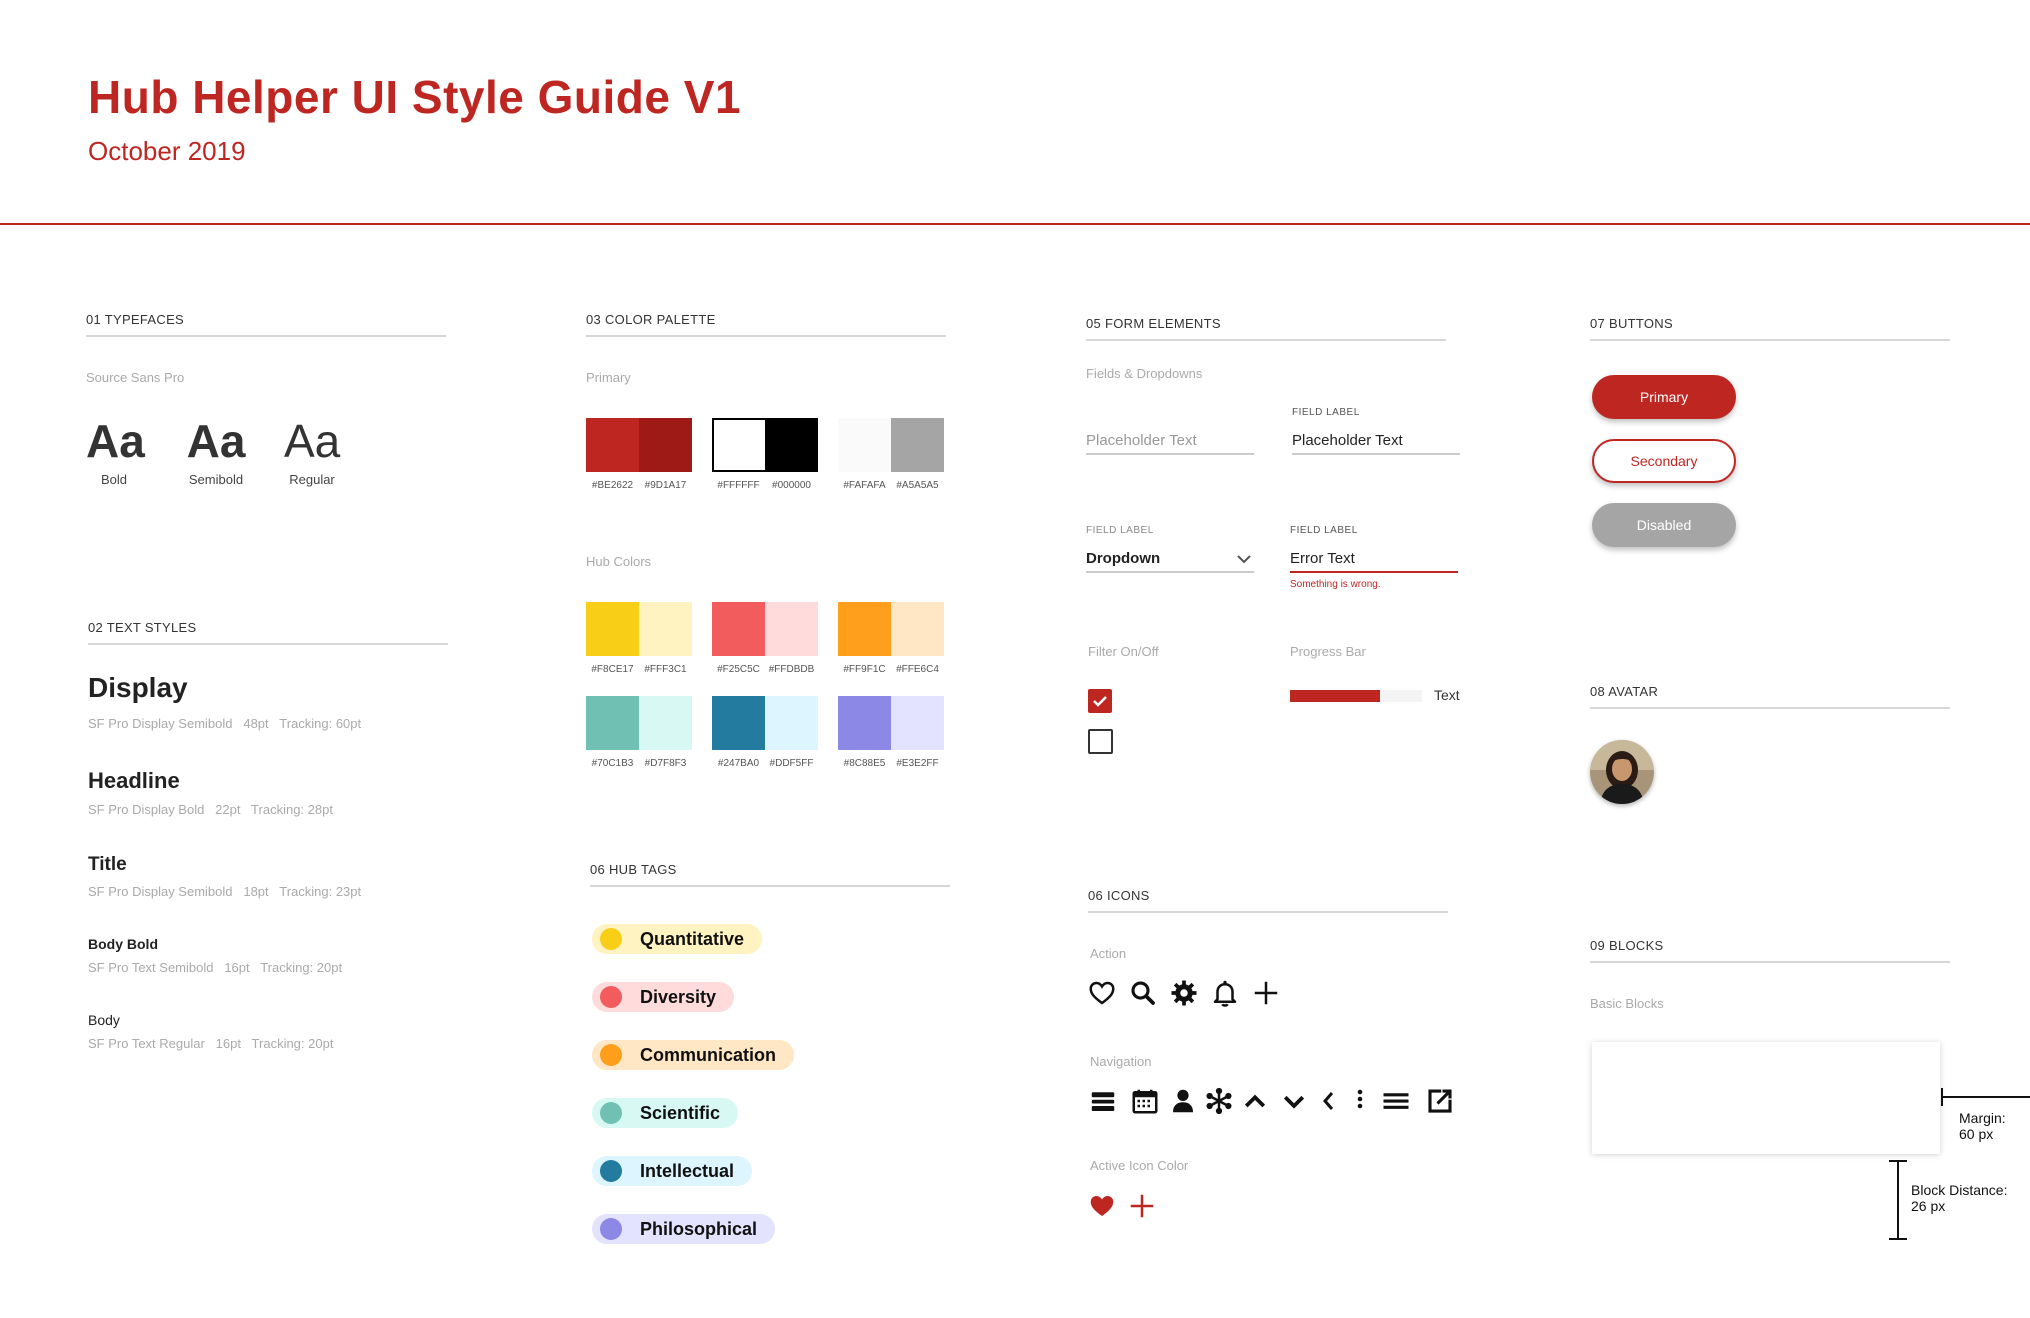 This screenshot has width=2030, height=1318. I want to click on swatch-hex: #000000, so click(791, 485).